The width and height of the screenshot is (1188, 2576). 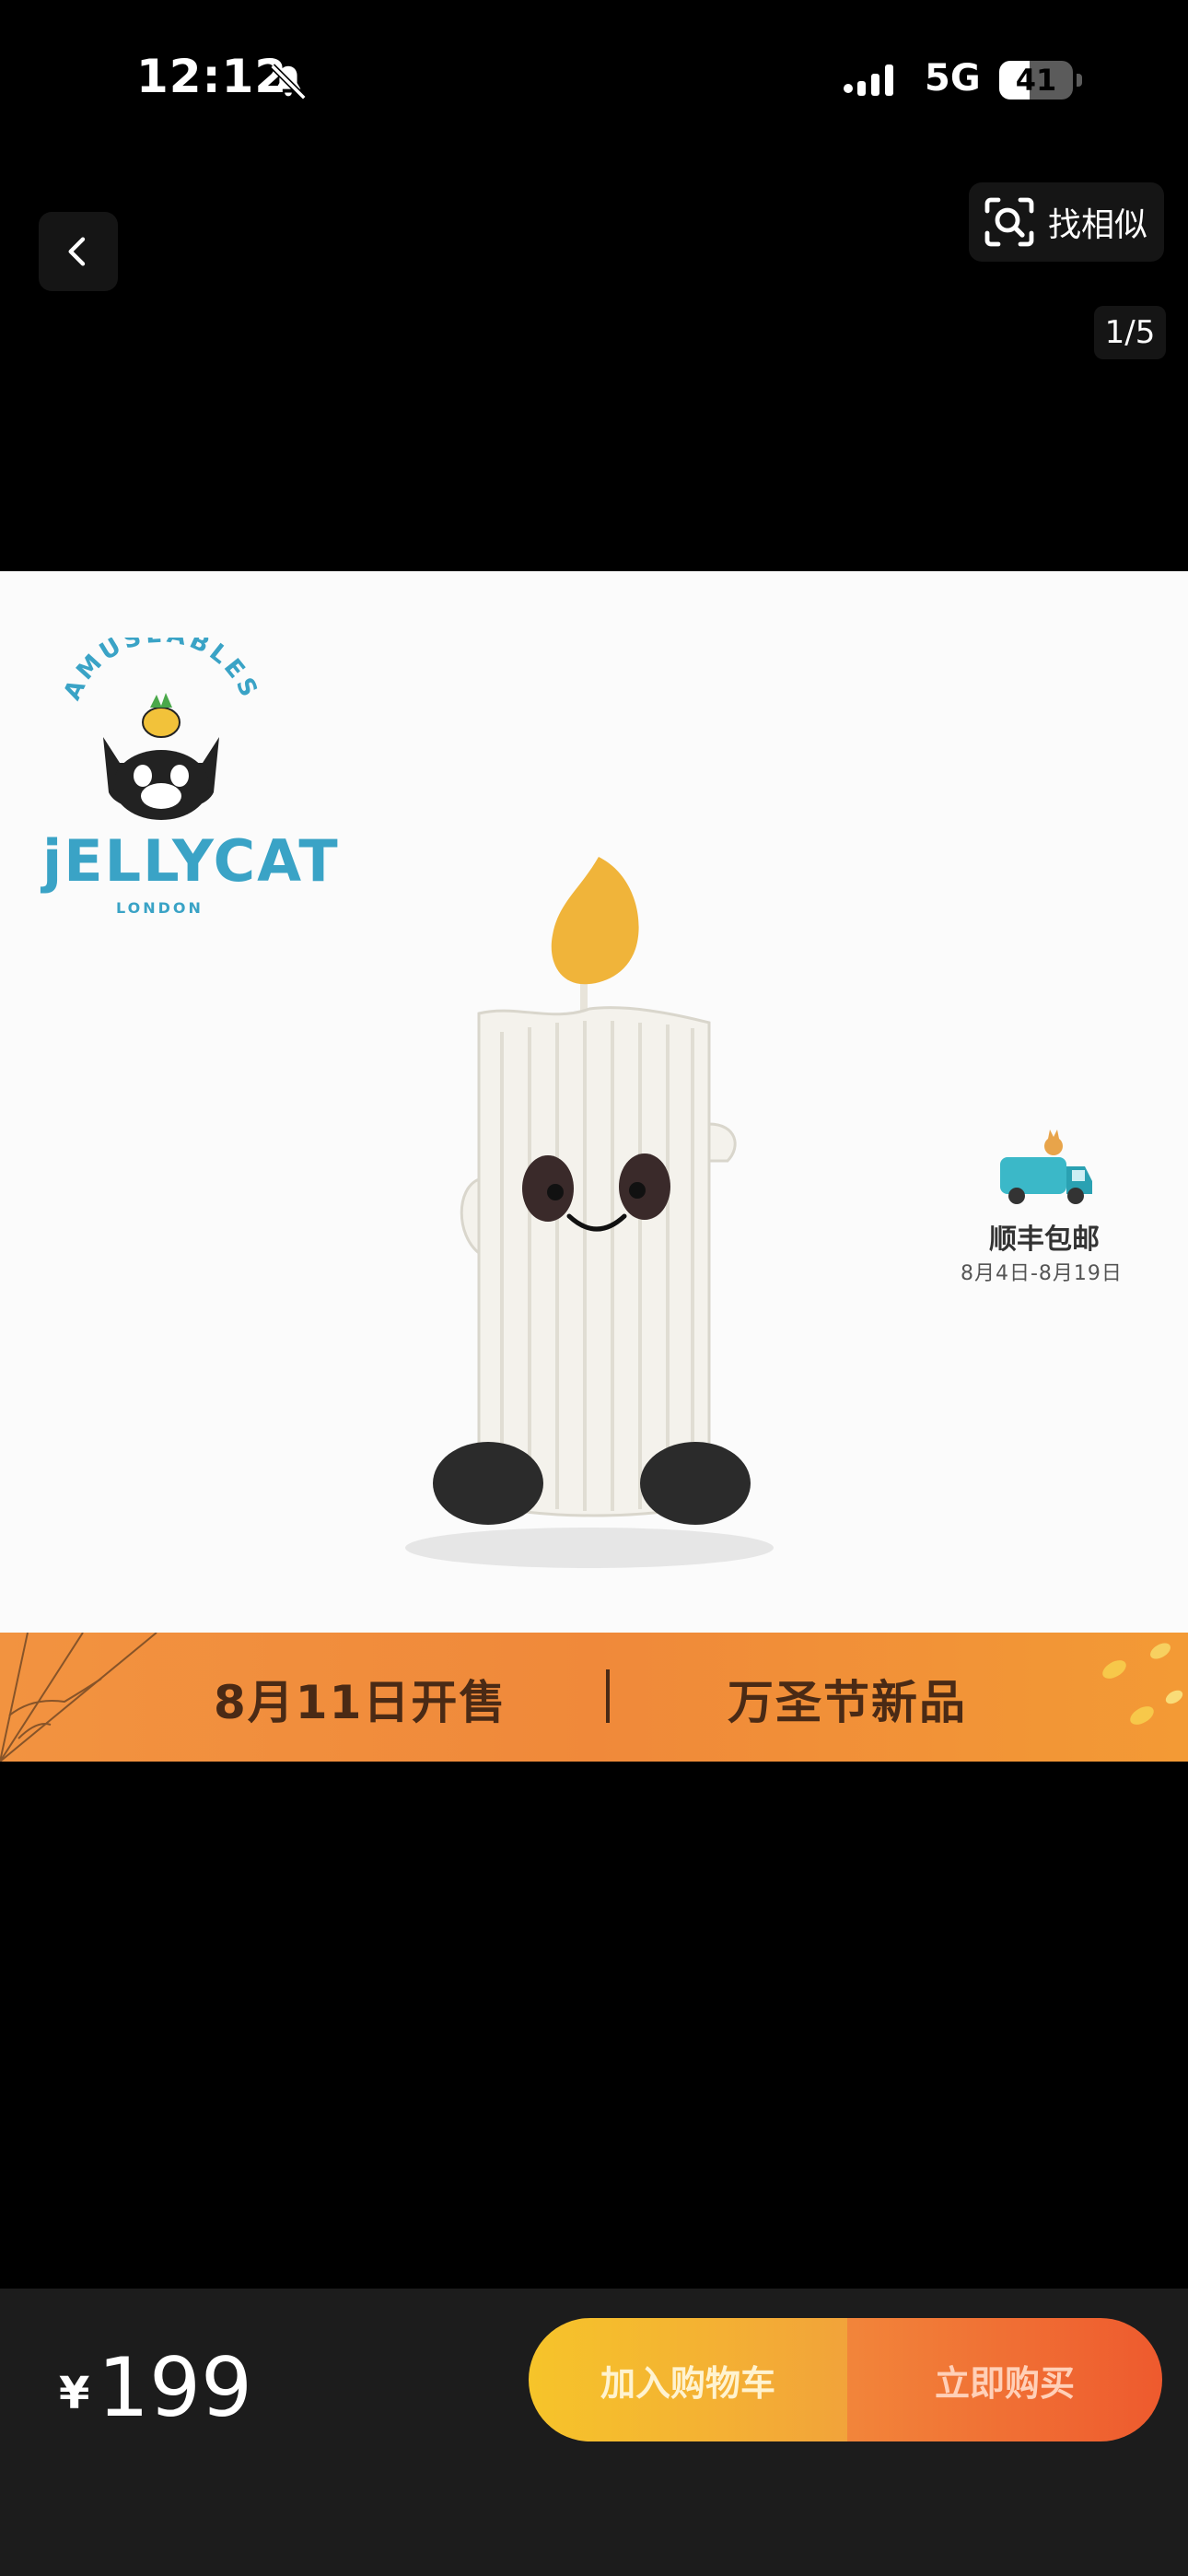 What do you see at coordinates (1079, 80) in the screenshot?
I see `battery-cap` at bounding box center [1079, 80].